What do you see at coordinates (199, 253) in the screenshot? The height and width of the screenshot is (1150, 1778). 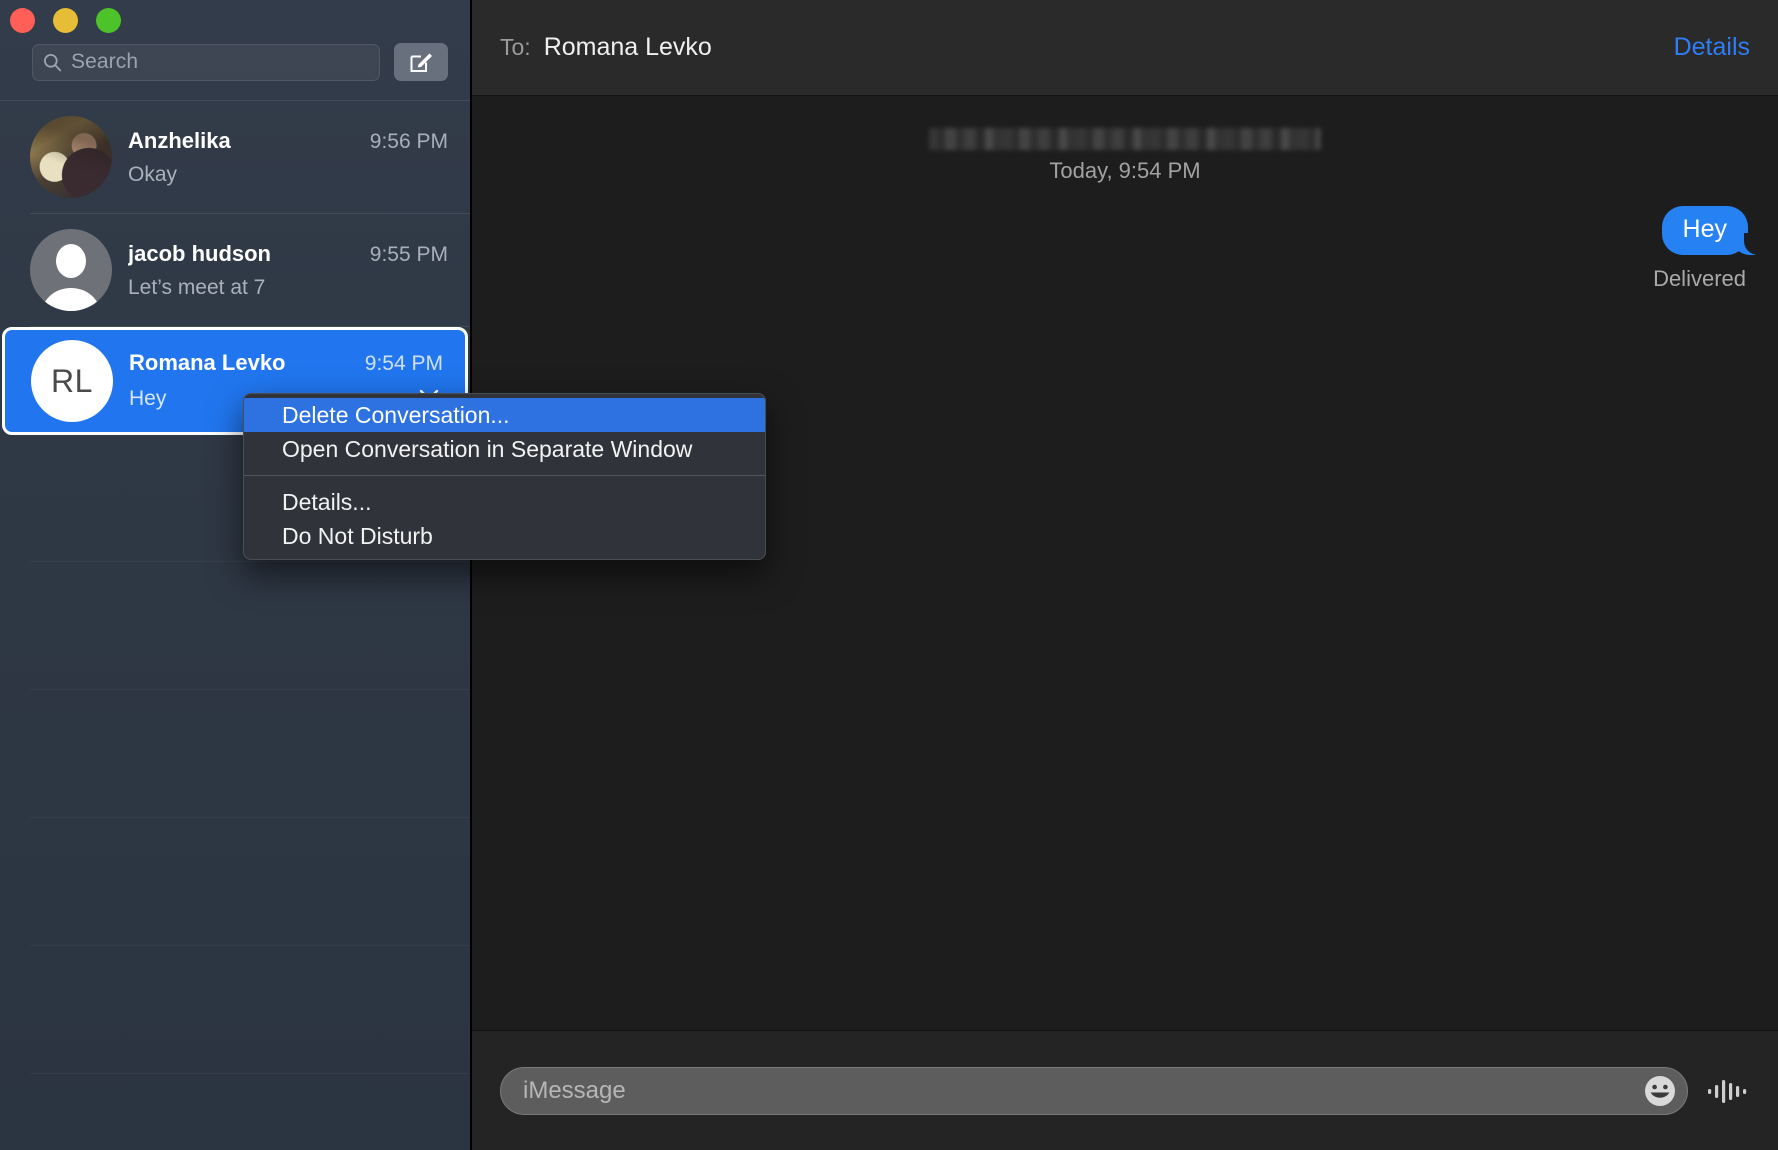 I see `conversation-name: jacob hudson` at bounding box center [199, 253].